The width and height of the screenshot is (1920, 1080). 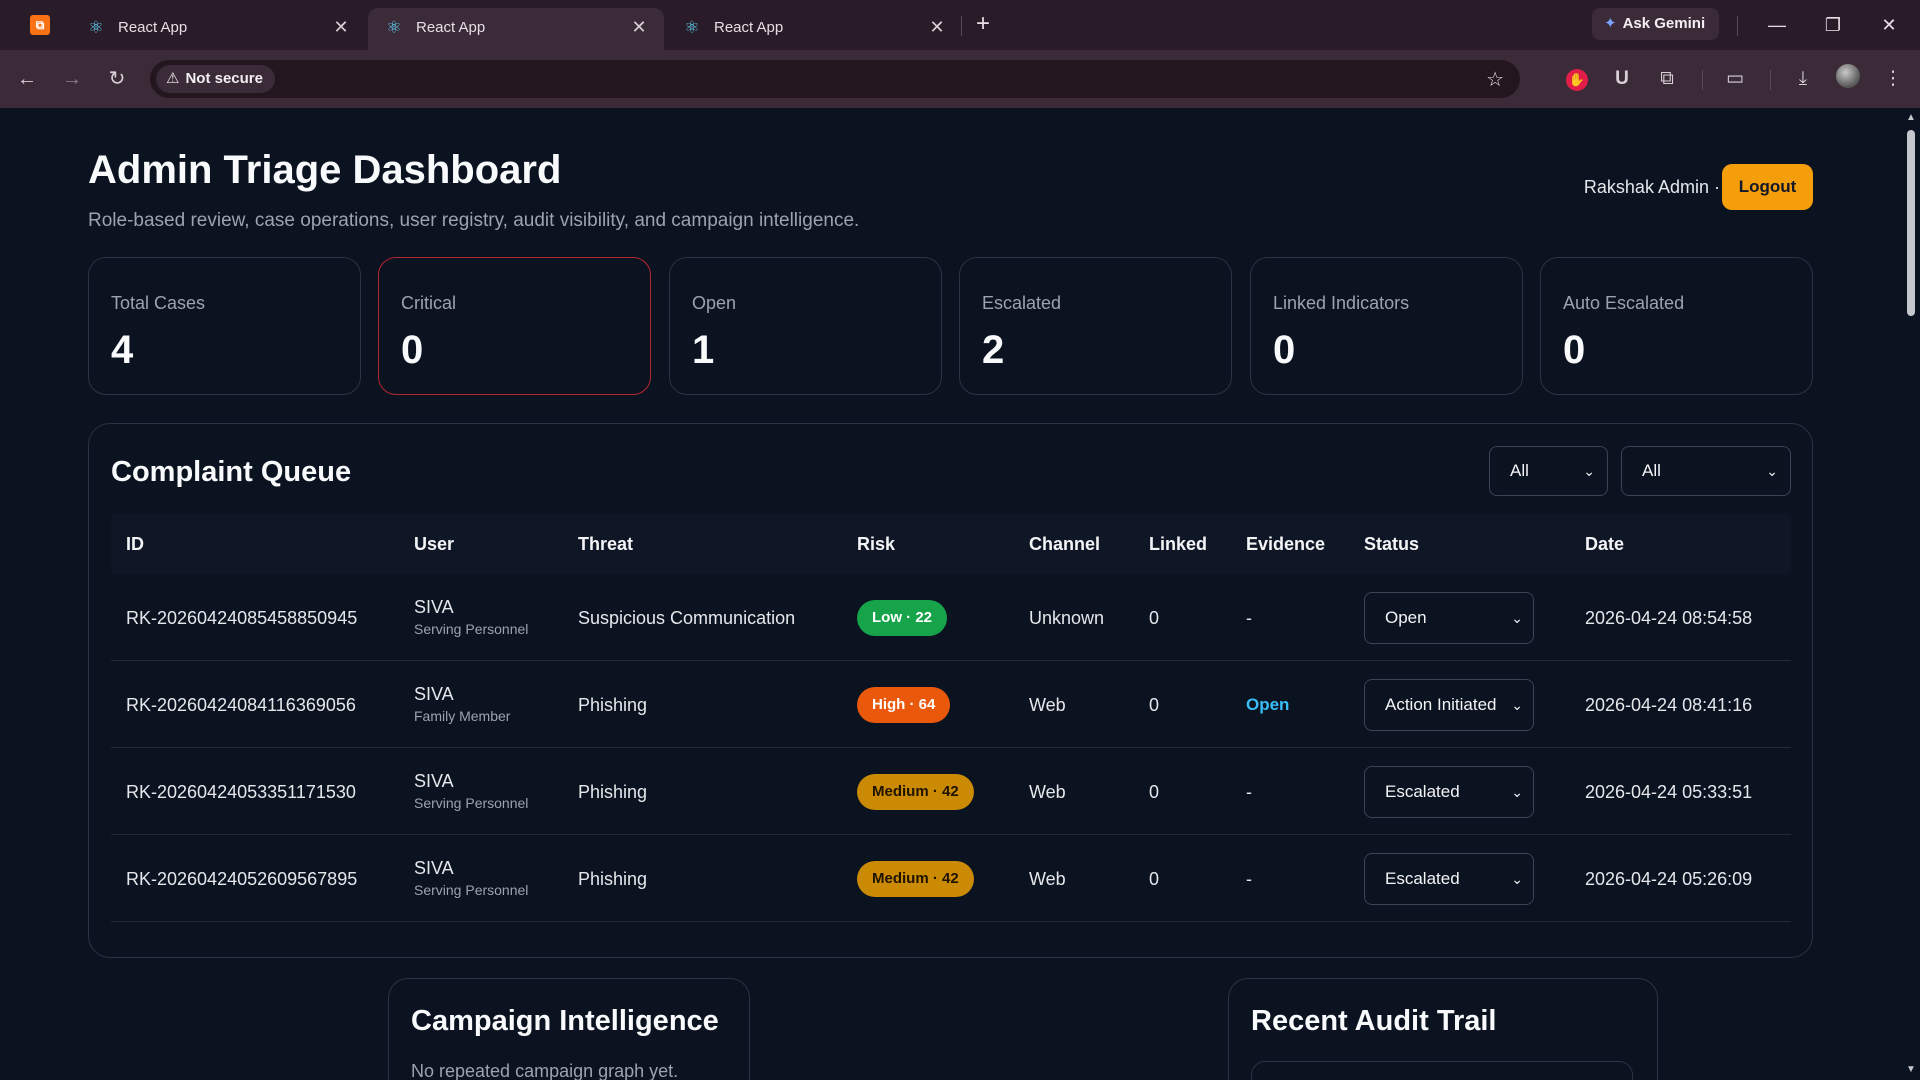 I want to click on case-date: 2026-04-24 05:26:09, so click(x=1669, y=879).